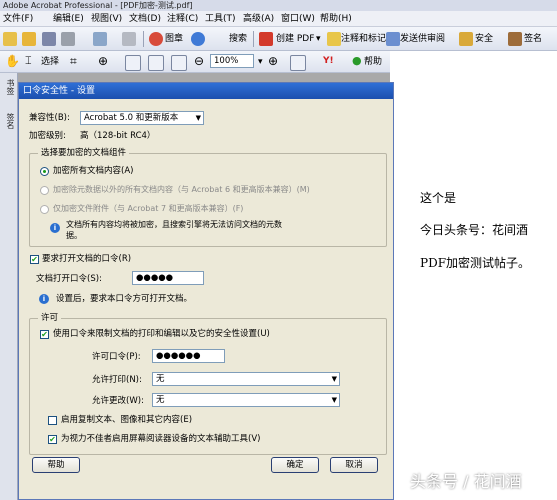  What do you see at coordinates (117, 380) in the screenshot?
I see `allow-print-label: 允许打印(N):` at bounding box center [117, 380].